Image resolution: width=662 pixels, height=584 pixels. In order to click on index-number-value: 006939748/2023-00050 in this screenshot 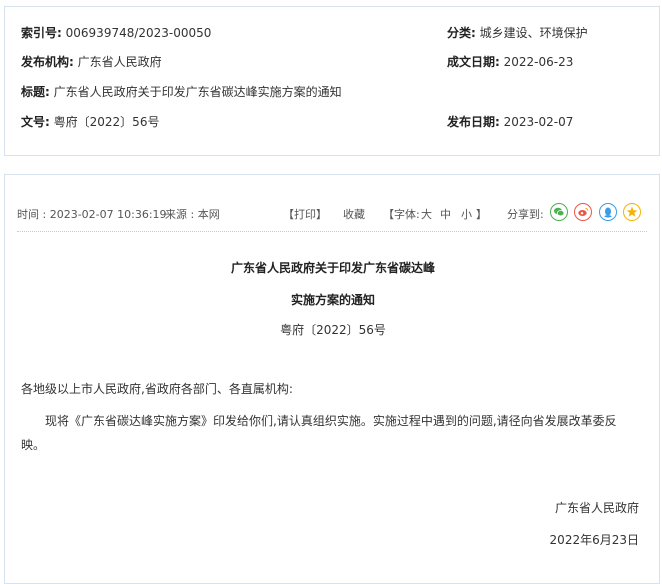, I will do `click(138, 33)`.